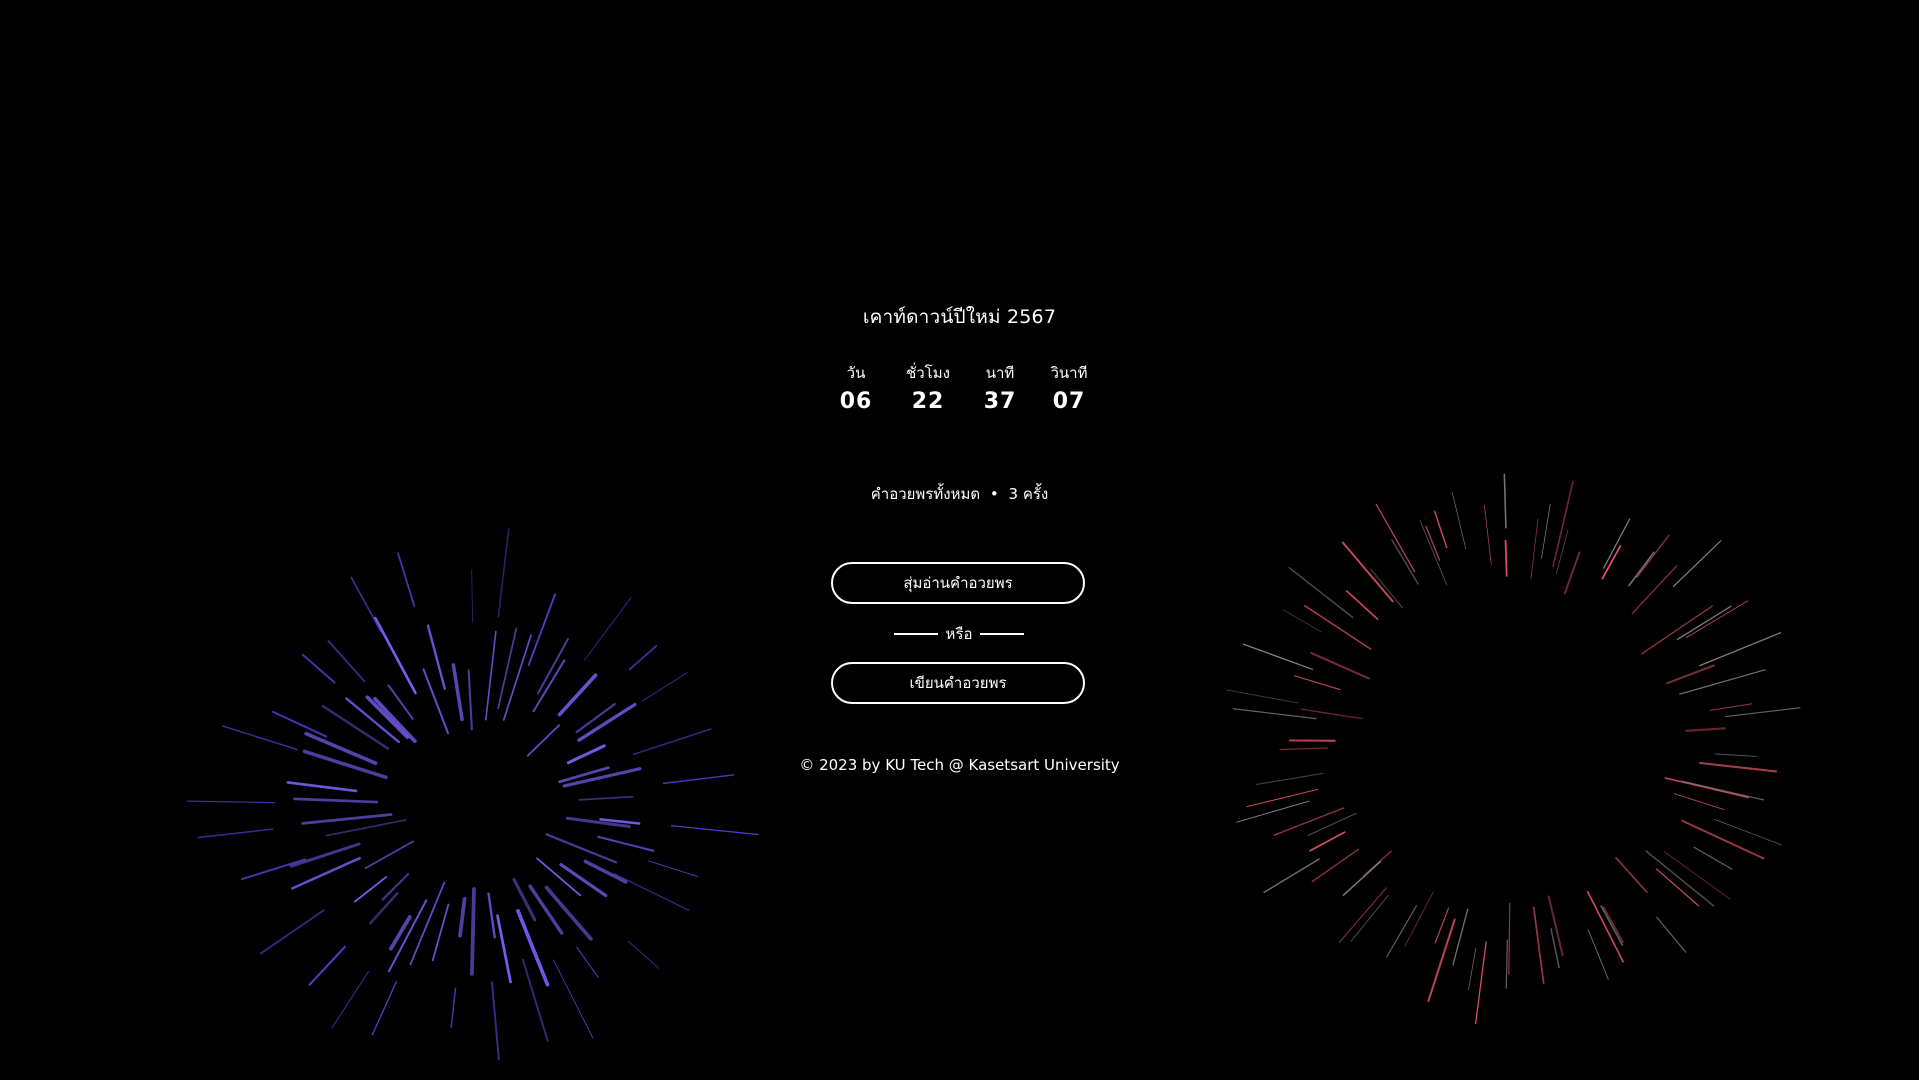 This screenshot has height=1080, width=1919. Describe the element at coordinates (856, 388) in the screenshot. I see `countdown-days: วัน 06` at that location.